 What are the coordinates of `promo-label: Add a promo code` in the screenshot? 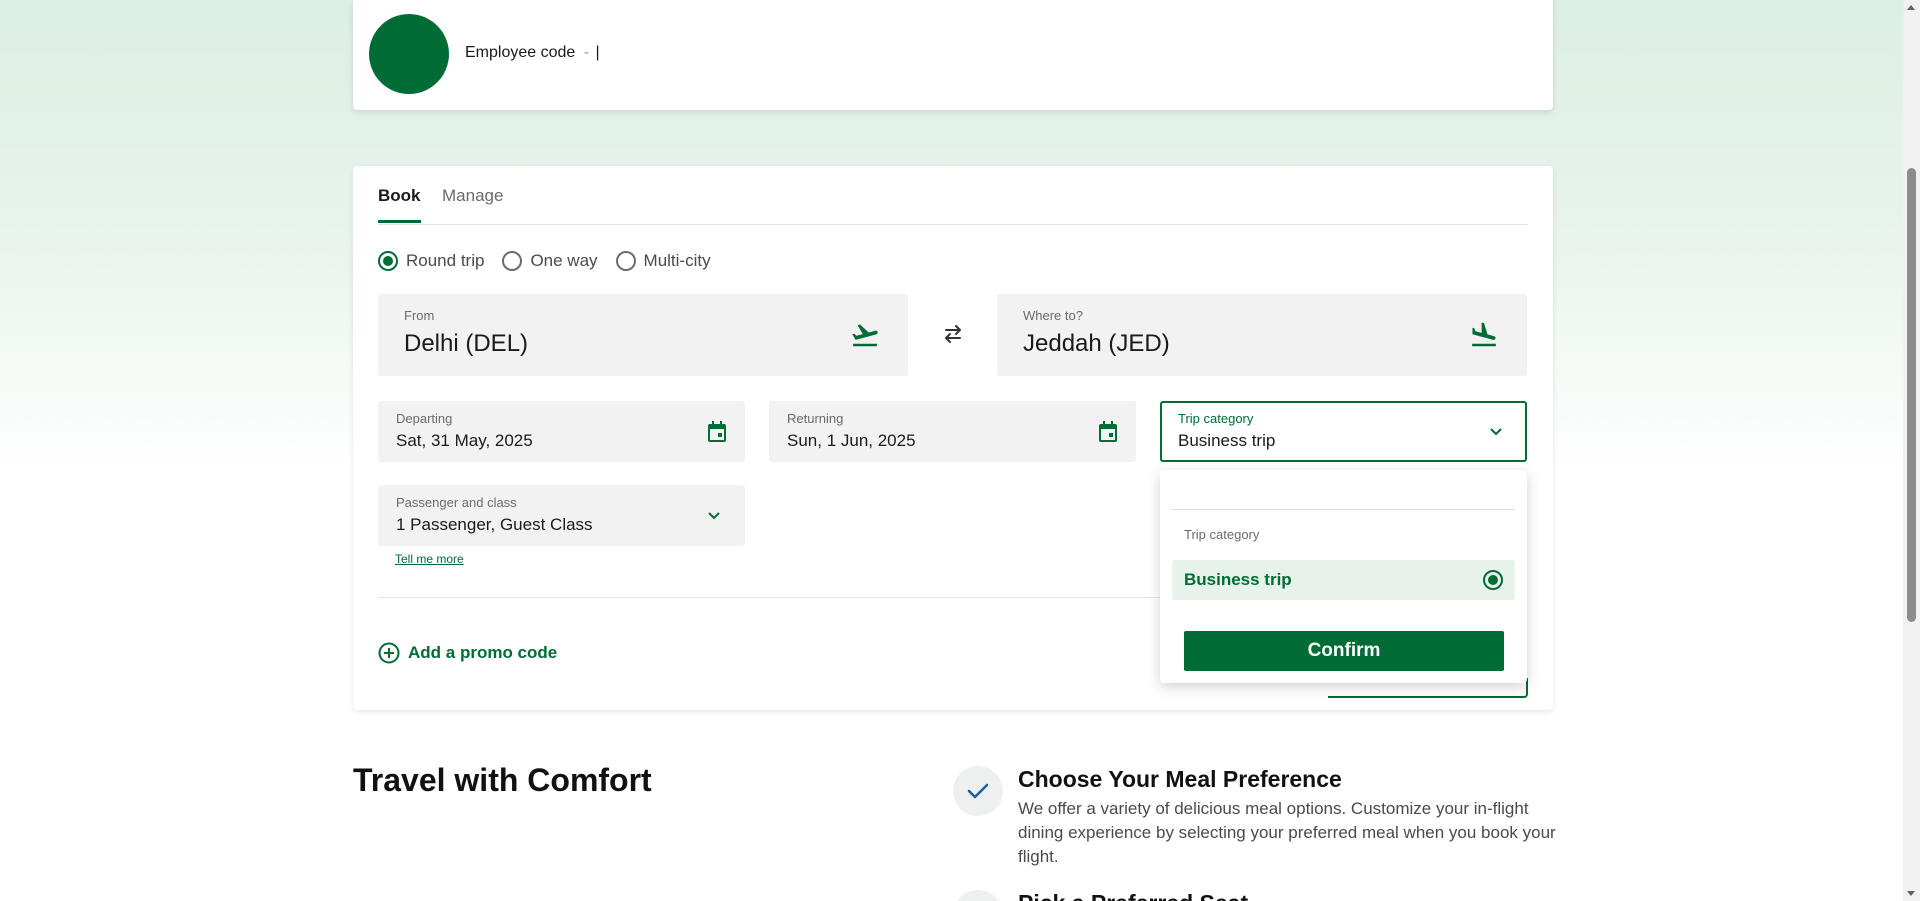 It's located at (483, 652).